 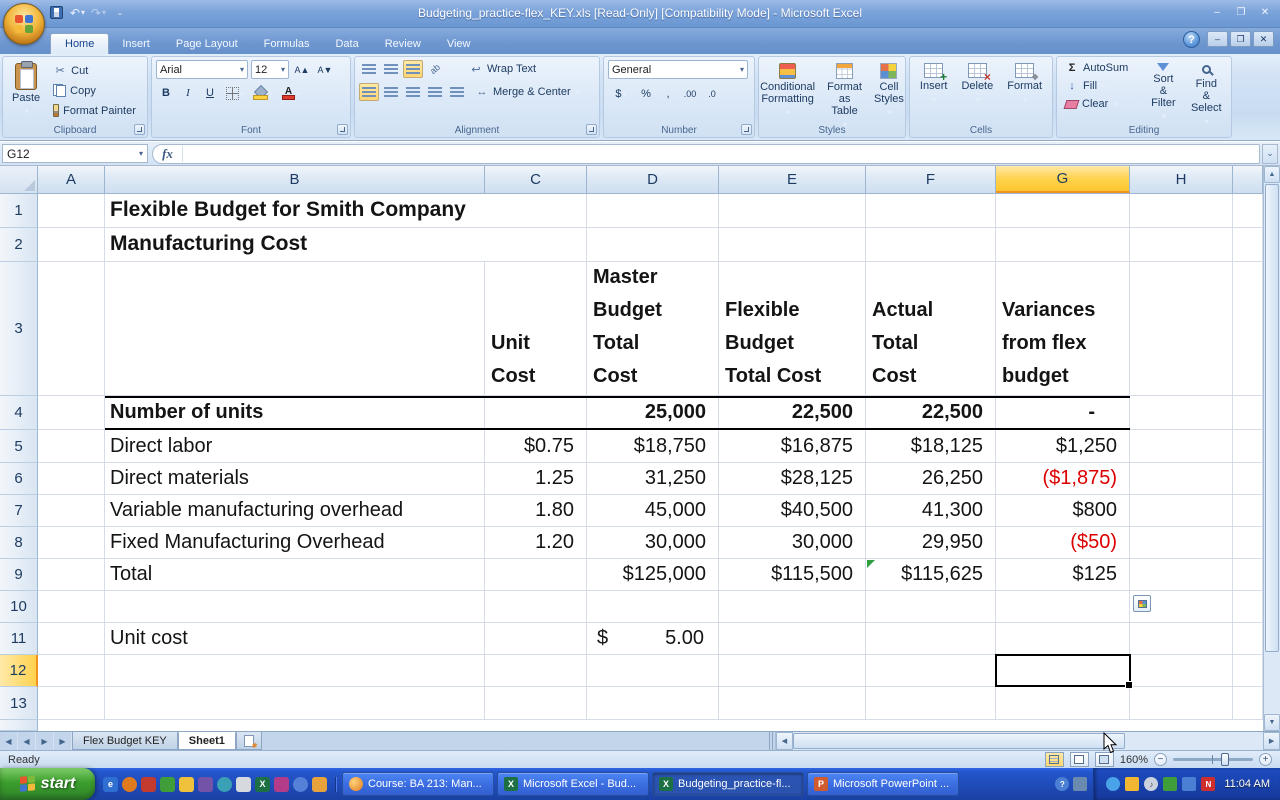 I want to click on cell-G5: $1,250, so click(x=1063, y=446).